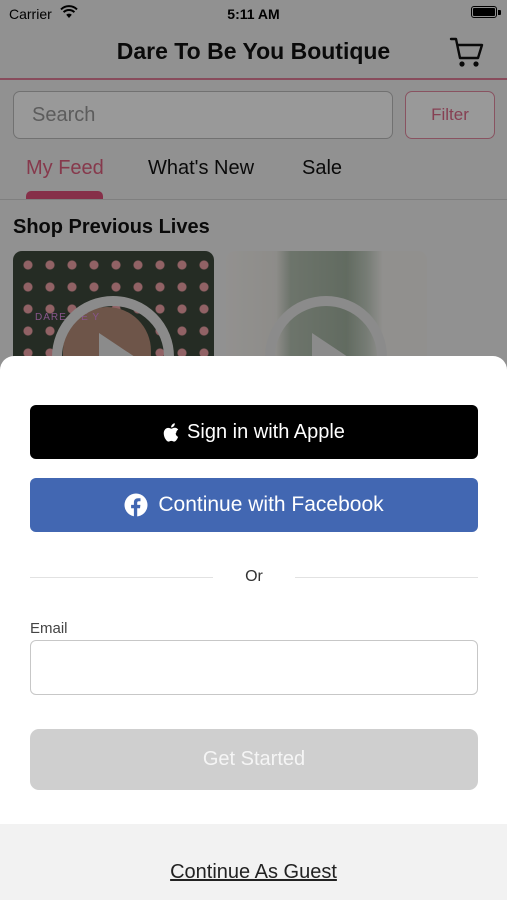 The image size is (507, 900). I want to click on divider-line, so click(386, 577).